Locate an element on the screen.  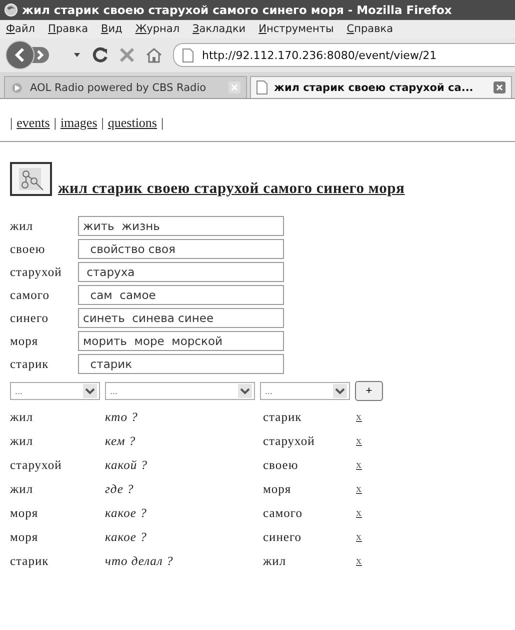
radio-icon is located at coordinates (17, 88).